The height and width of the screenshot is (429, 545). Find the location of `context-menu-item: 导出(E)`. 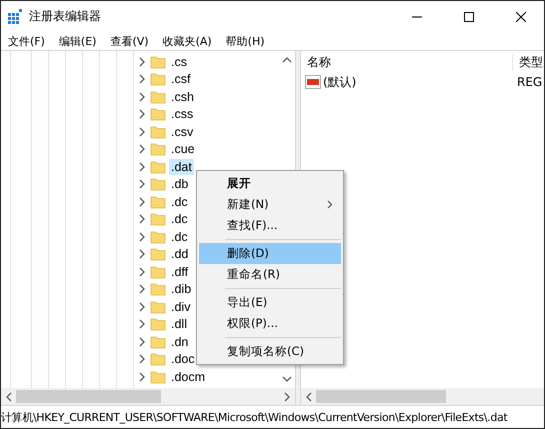

context-menu-item: 导出(E) is located at coordinates (270, 302).